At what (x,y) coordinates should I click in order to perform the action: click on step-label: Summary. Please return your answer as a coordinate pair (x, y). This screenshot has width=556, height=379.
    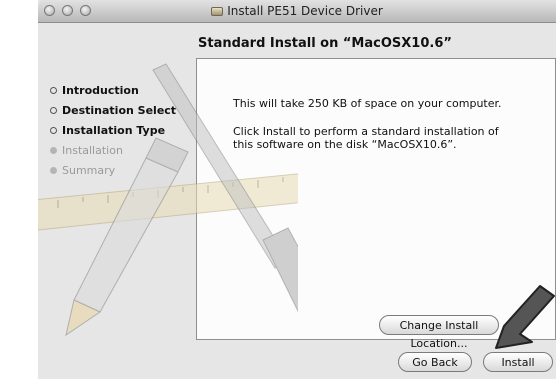
    Looking at the image, I should click on (89, 170).